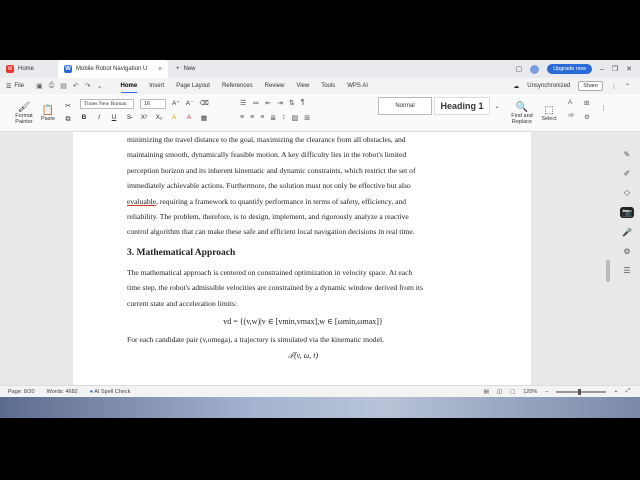 This screenshot has height=480, width=640. What do you see at coordinates (99, 118) in the screenshot?
I see `italic-icon: I` at bounding box center [99, 118].